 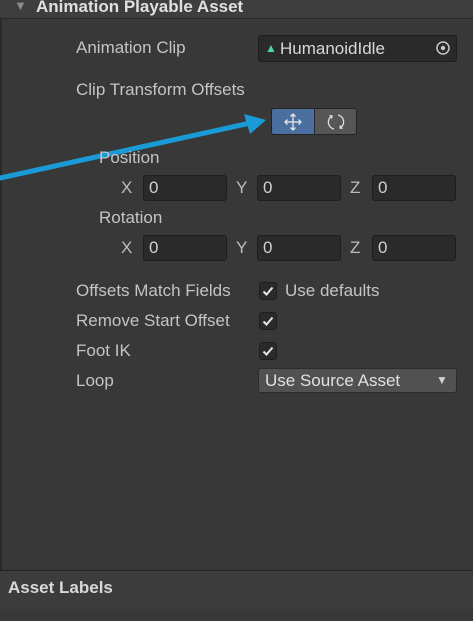 What do you see at coordinates (95, 380) in the screenshot?
I see `loop-label: Loop` at bounding box center [95, 380].